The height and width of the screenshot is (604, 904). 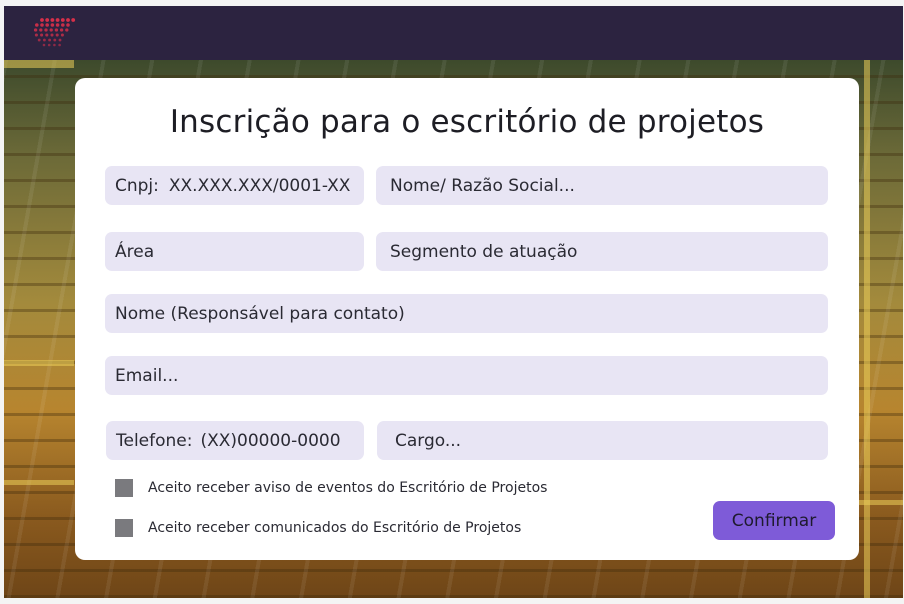 I want to click on telefone-field: Telefone: (XX)00000-0000, so click(x=235, y=440).